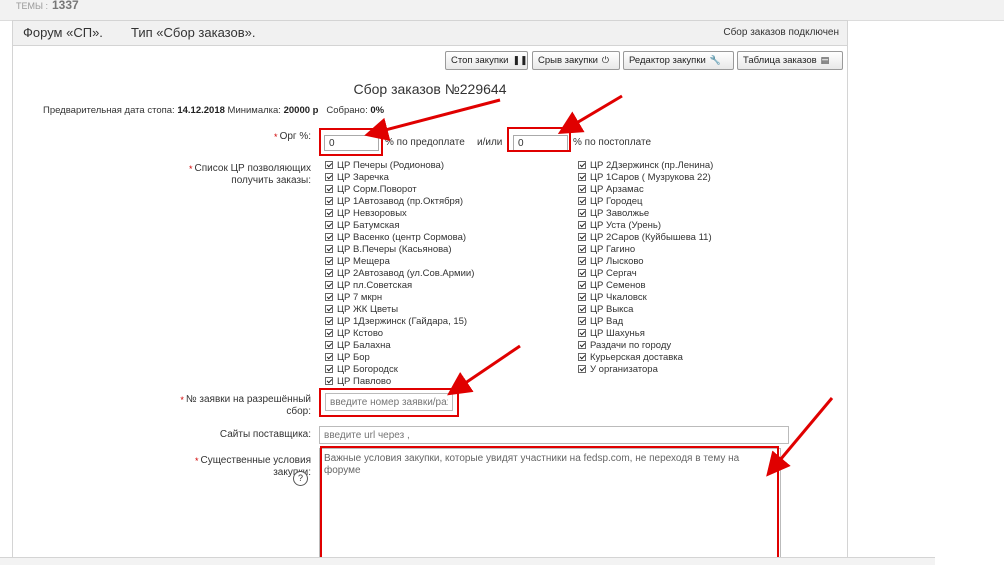 The height and width of the screenshot is (565, 1004). What do you see at coordinates (47, 6) in the screenshot?
I see `top-label: ТЕМЫ :1337` at bounding box center [47, 6].